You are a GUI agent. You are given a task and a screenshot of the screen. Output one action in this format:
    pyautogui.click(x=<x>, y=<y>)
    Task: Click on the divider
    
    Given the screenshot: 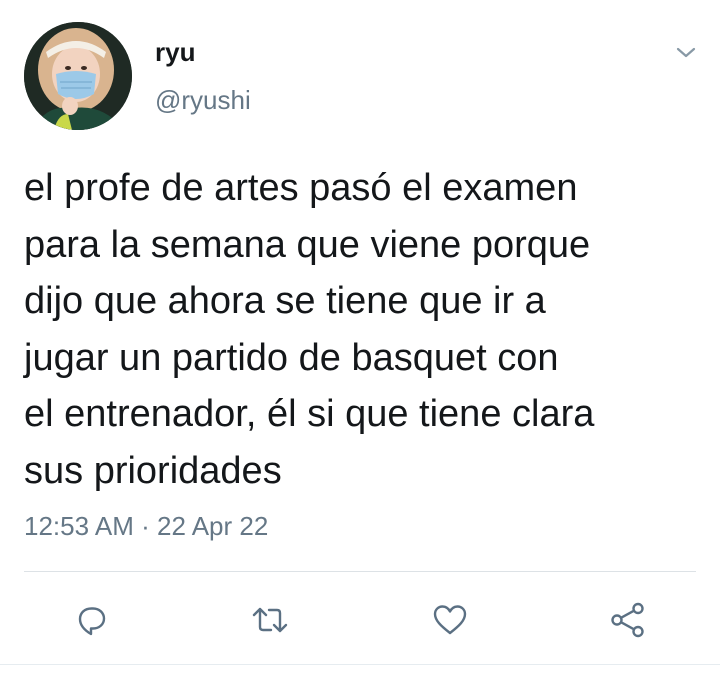 What is the action you would take?
    pyautogui.click(x=360, y=571)
    